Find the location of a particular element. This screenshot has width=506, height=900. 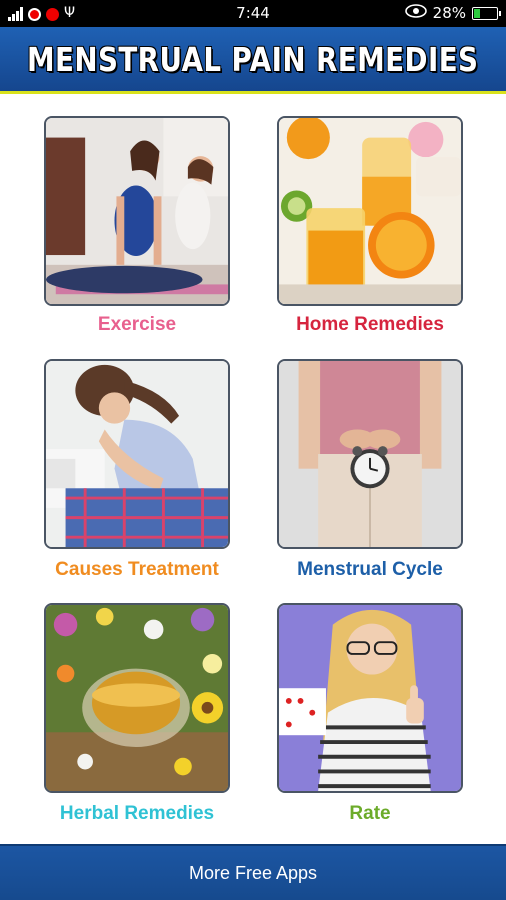

status-right-icons: 28% is located at coordinates (452, 13).